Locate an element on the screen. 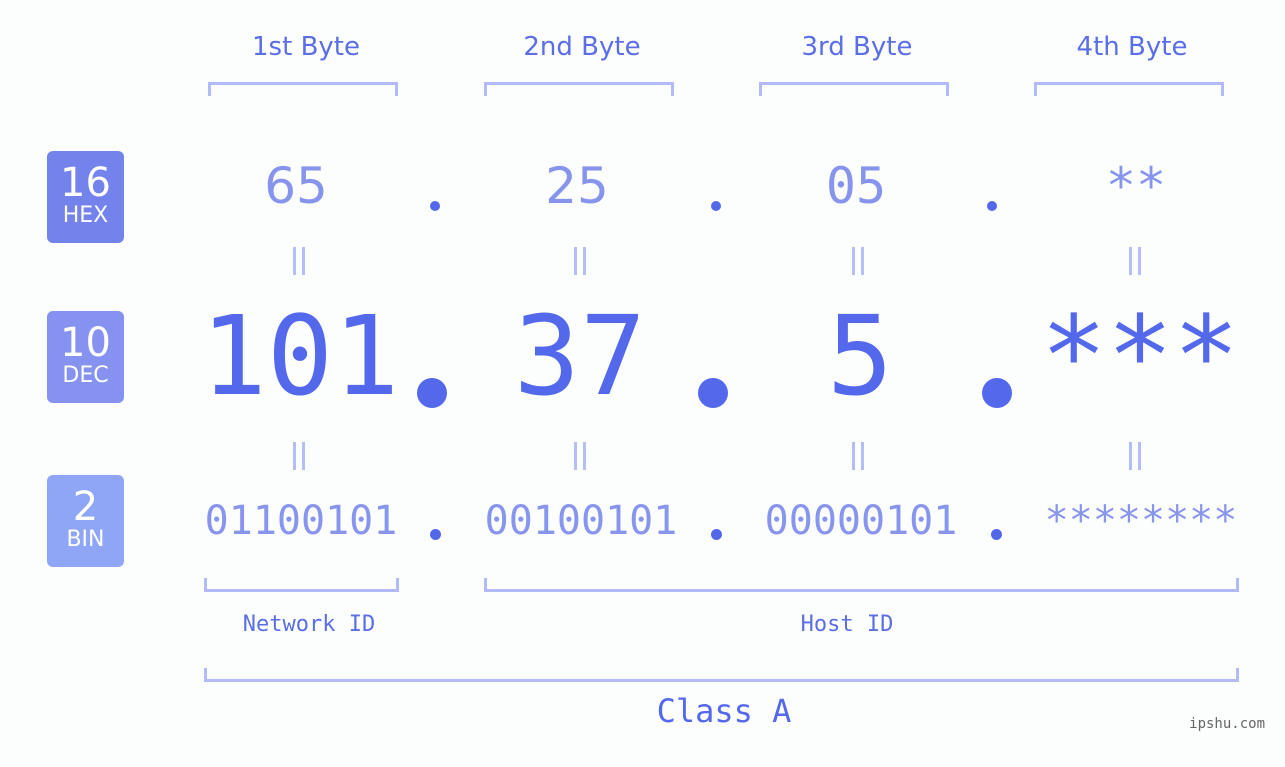 The height and width of the screenshot is (767, 1285). hex-base-number: 16 is located at coordinates (85, 183).